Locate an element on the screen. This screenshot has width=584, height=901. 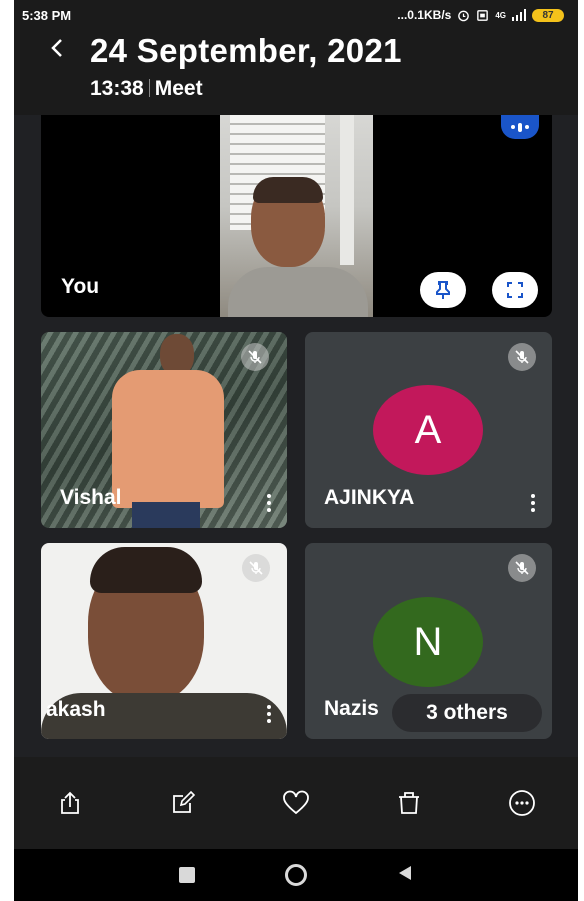
edit-icon is located at coordinates (184, 801).